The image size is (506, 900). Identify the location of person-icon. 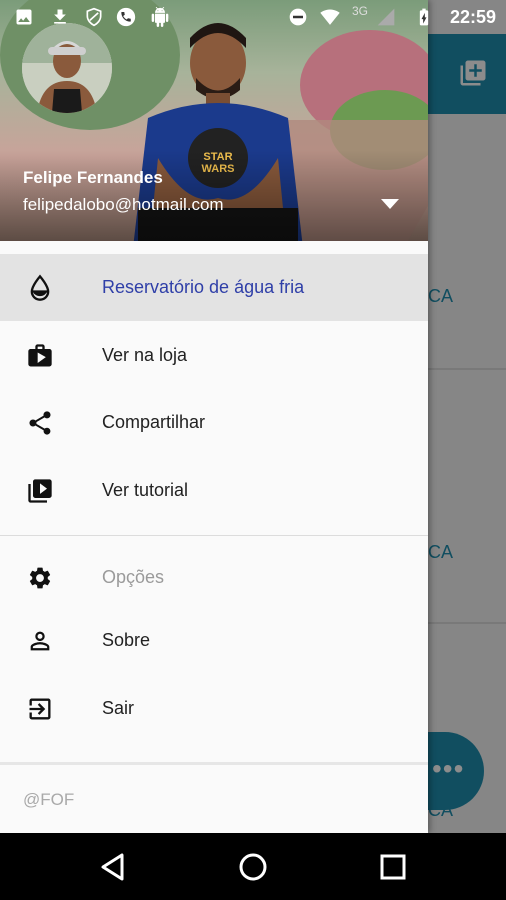
(40, 641).